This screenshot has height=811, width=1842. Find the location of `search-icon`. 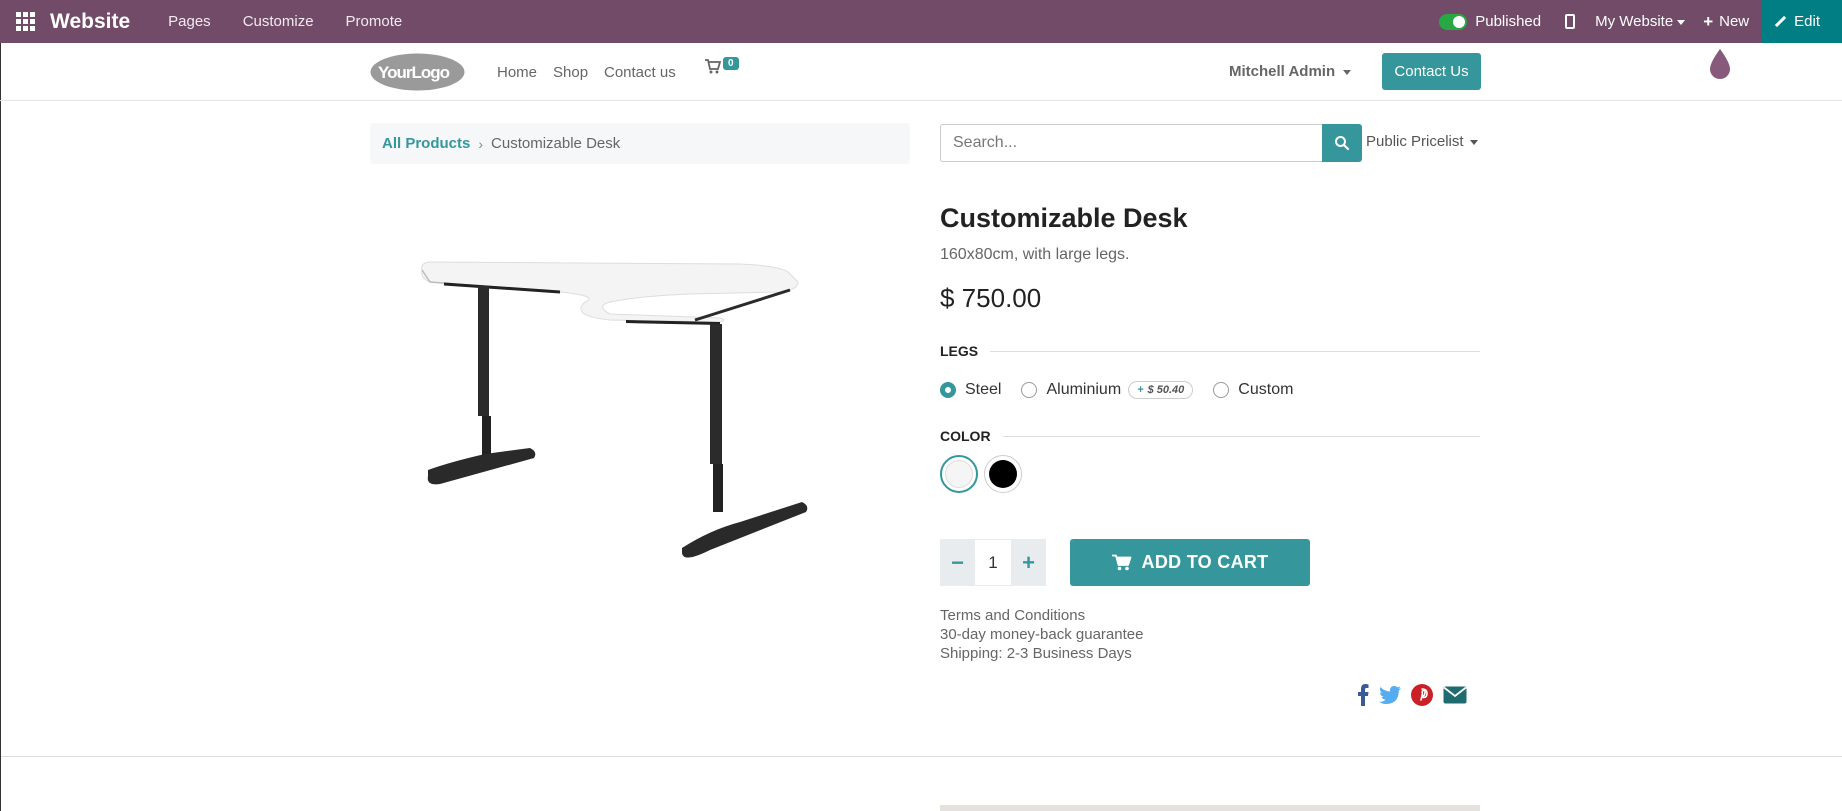

search-icon is located at coordinates (1342, 143).